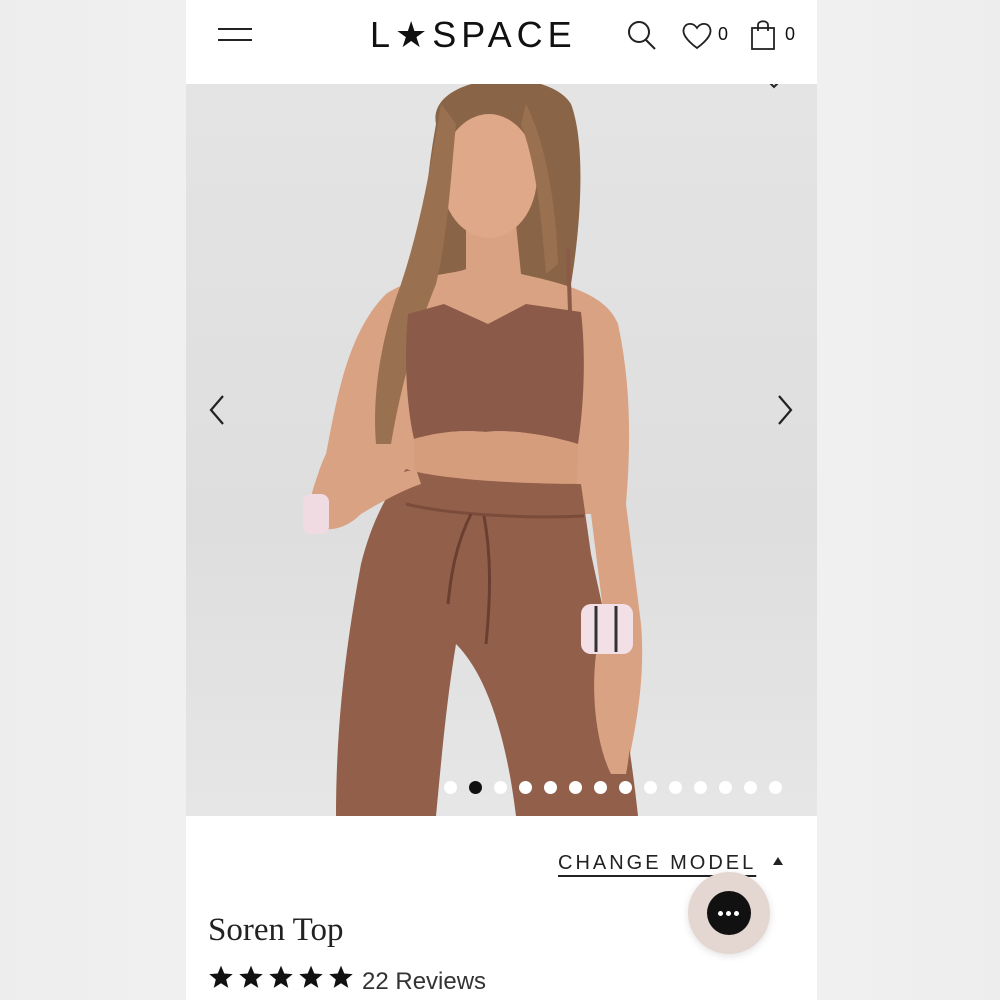  I want to click on wishlist-button: 0, so click(708, 35).